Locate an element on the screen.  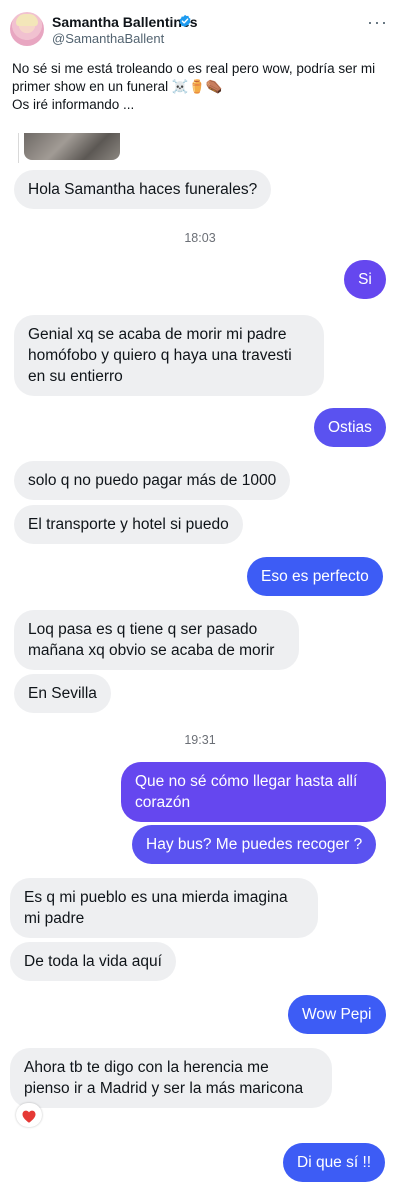
heart-reaction is located at coordinates (29, 1115).